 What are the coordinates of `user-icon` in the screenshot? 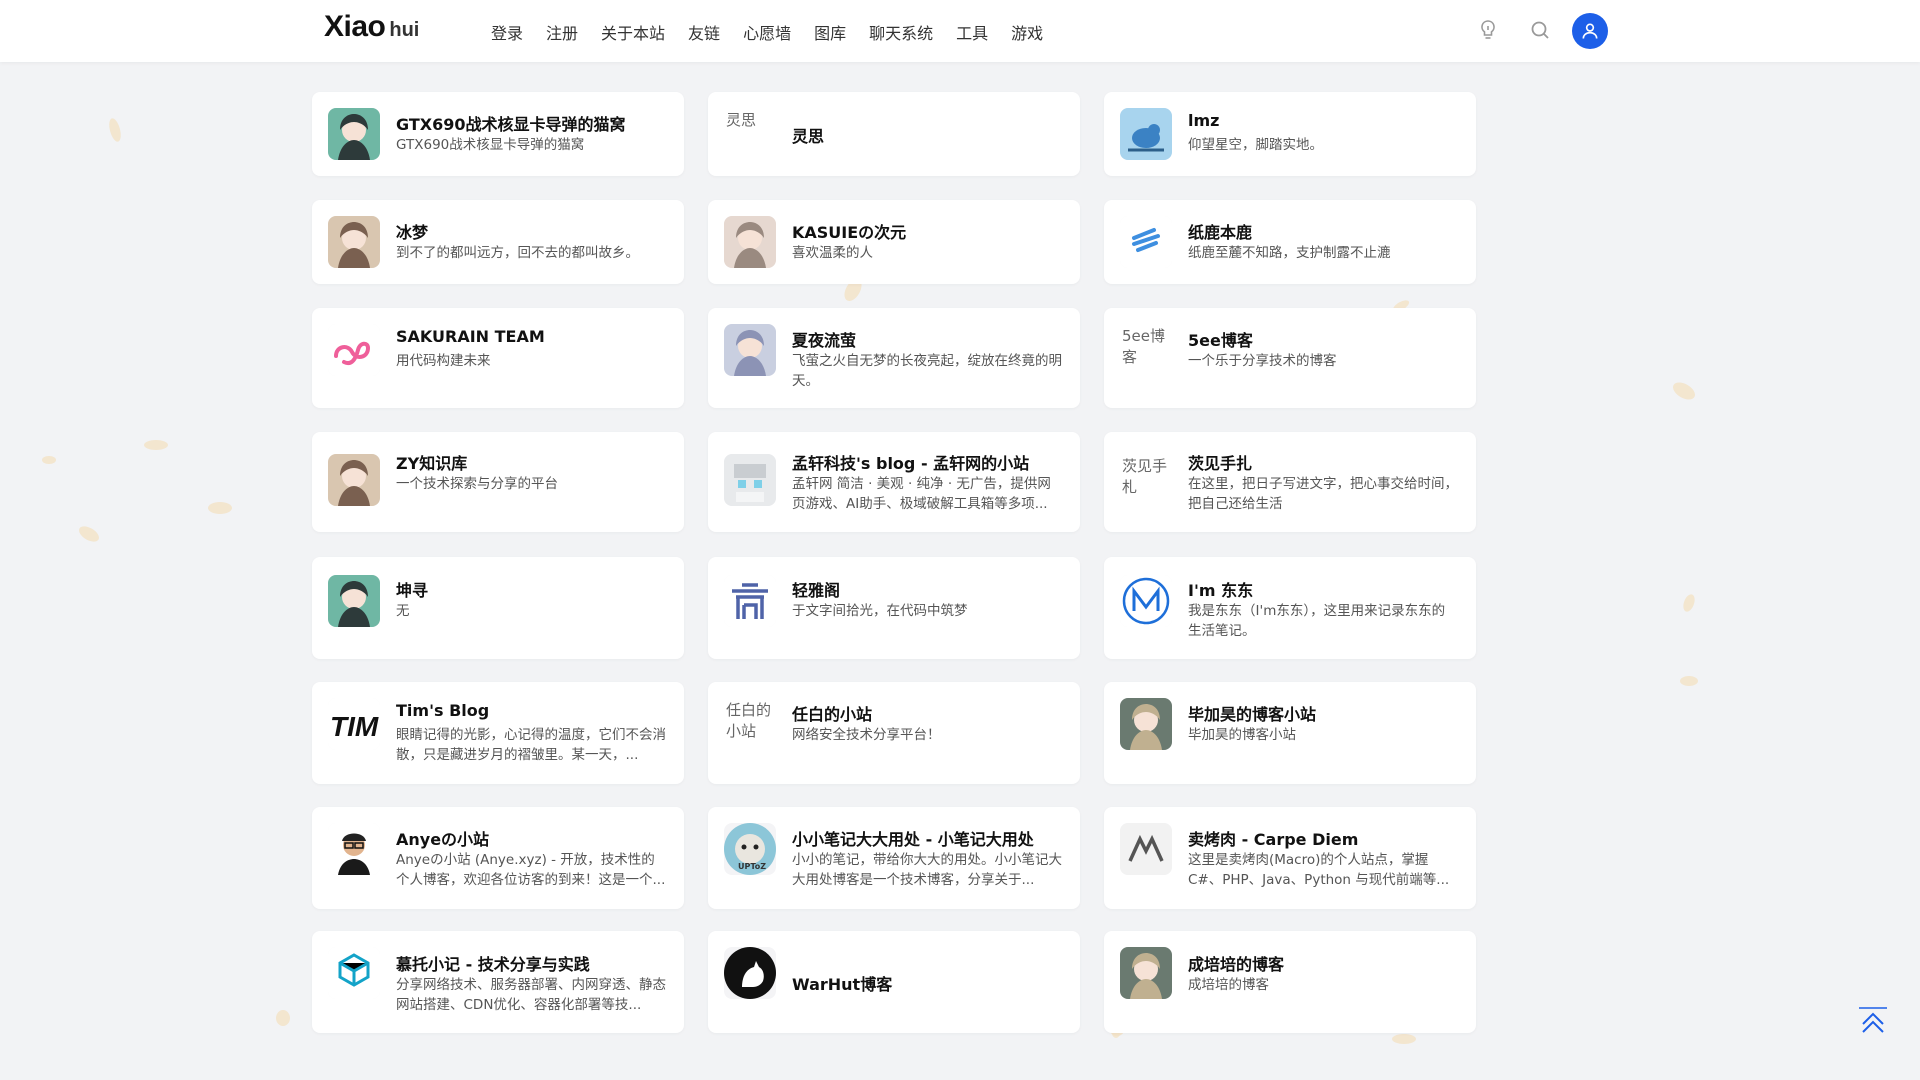 It's located at (1590, 31).